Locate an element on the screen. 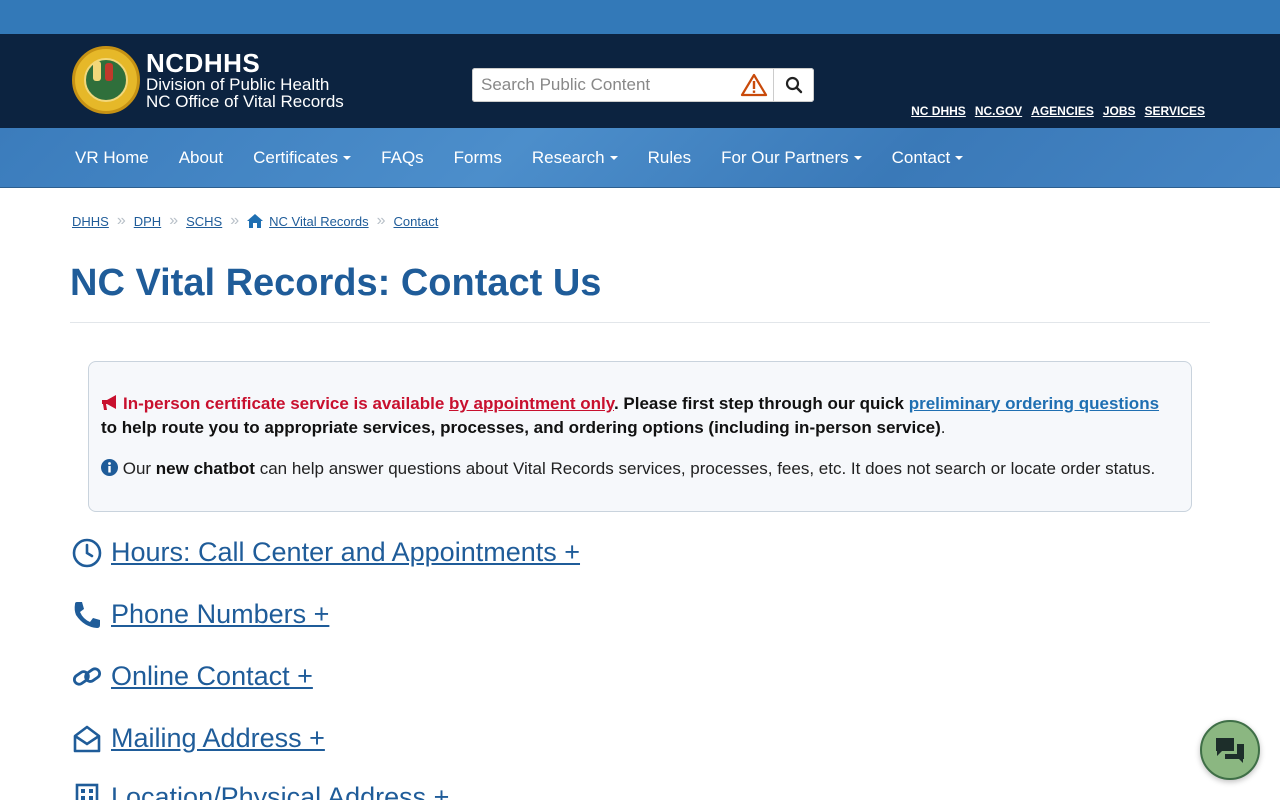 The image size is (1280, 800). util-link-jobs: JOBS is located at coordinates (1119, 111).